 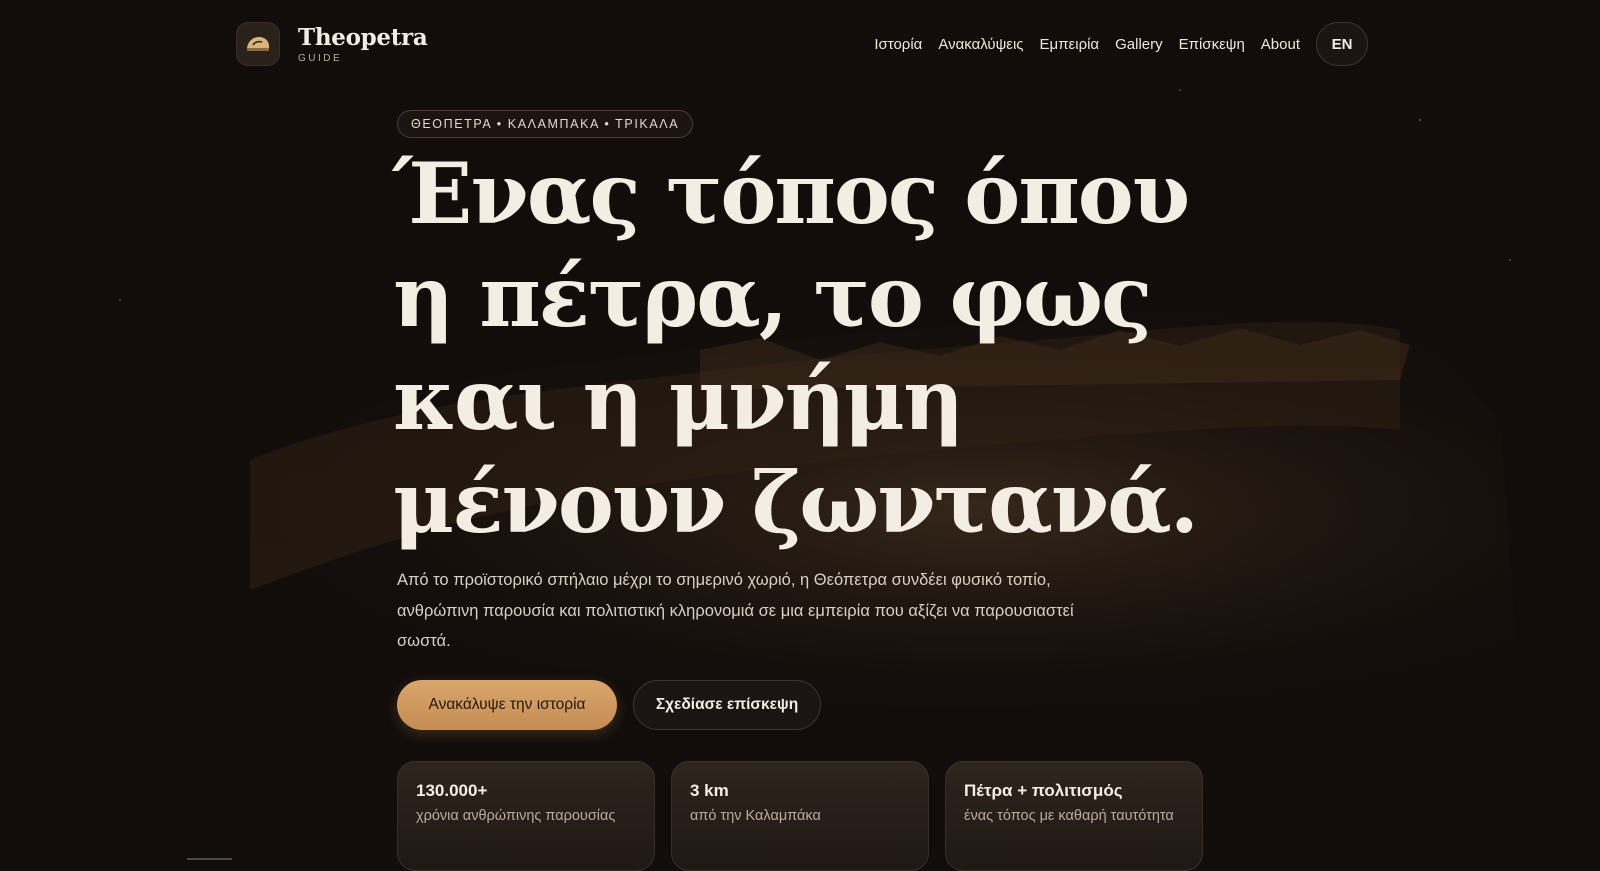 What do you see at coordinates (363, 37) in the screenshot?
I see `brand-name: Theopetra` at bounding box center [363, 37].